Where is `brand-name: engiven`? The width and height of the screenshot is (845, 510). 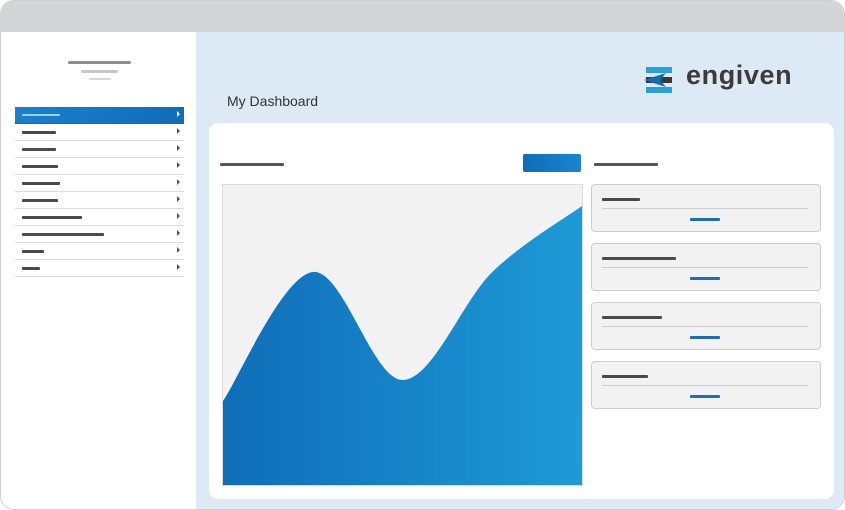 brand-name: engiven is located at coordinates (739, 75).